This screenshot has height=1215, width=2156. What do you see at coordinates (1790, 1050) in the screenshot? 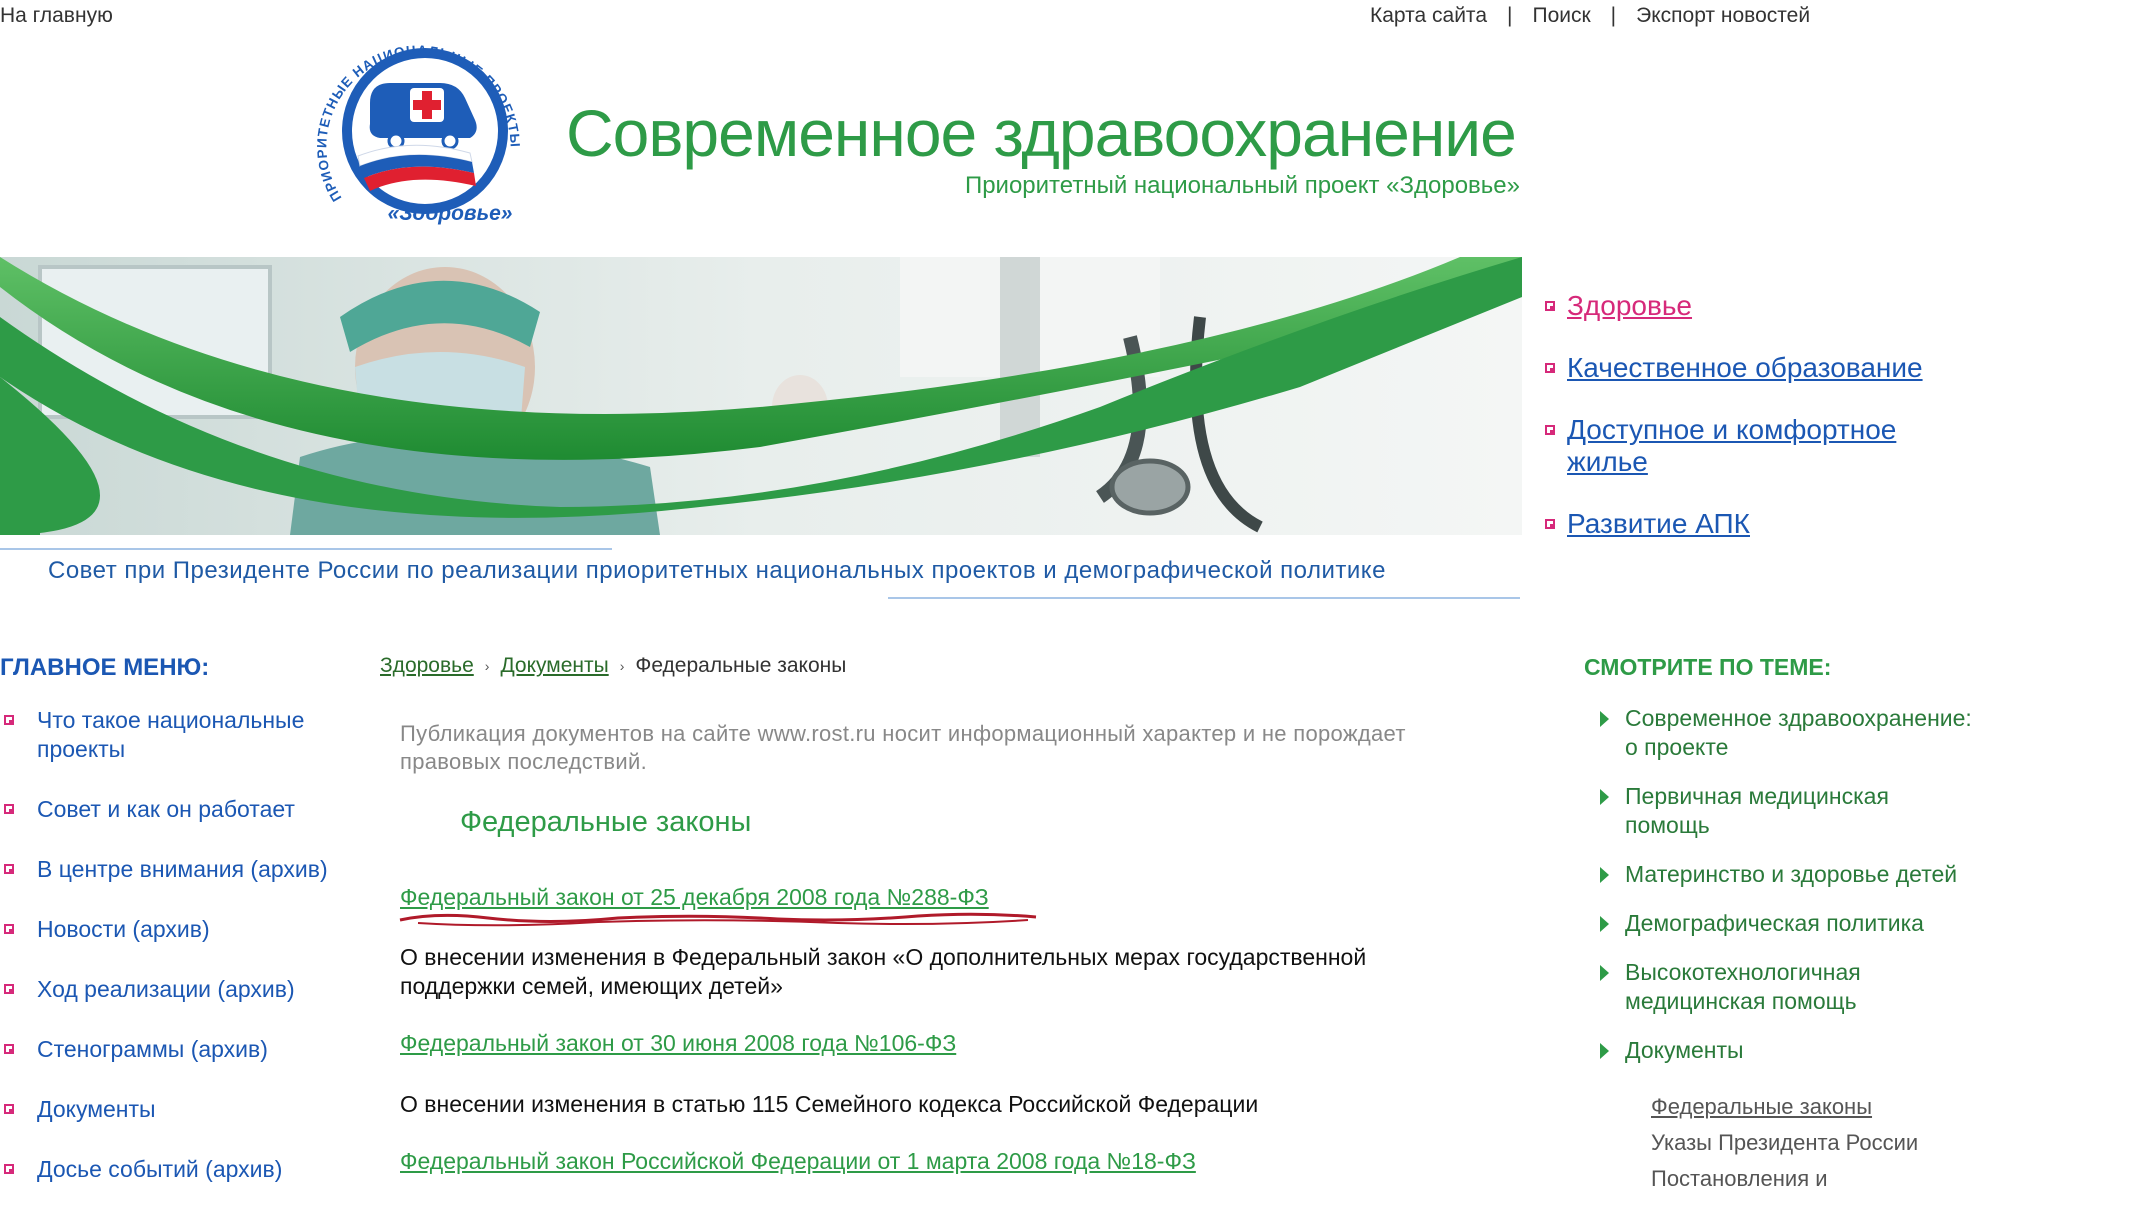
I see `related-item: Документы` at bounding box center [1790, 1050].